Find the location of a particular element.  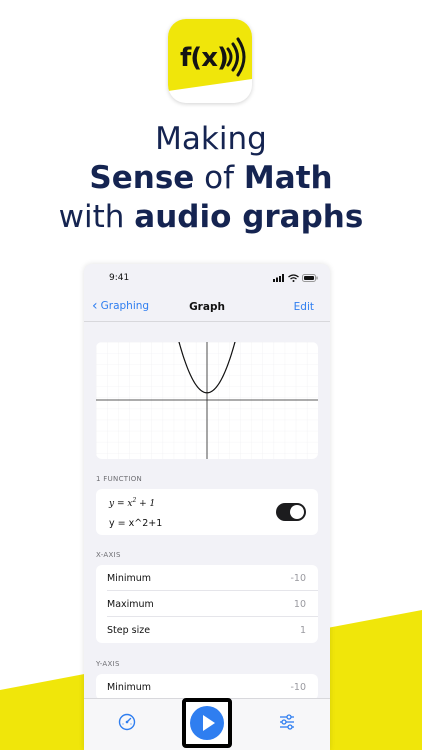

x-axis-step-size-row: Step size 1 is located at coordinates (212, 630).